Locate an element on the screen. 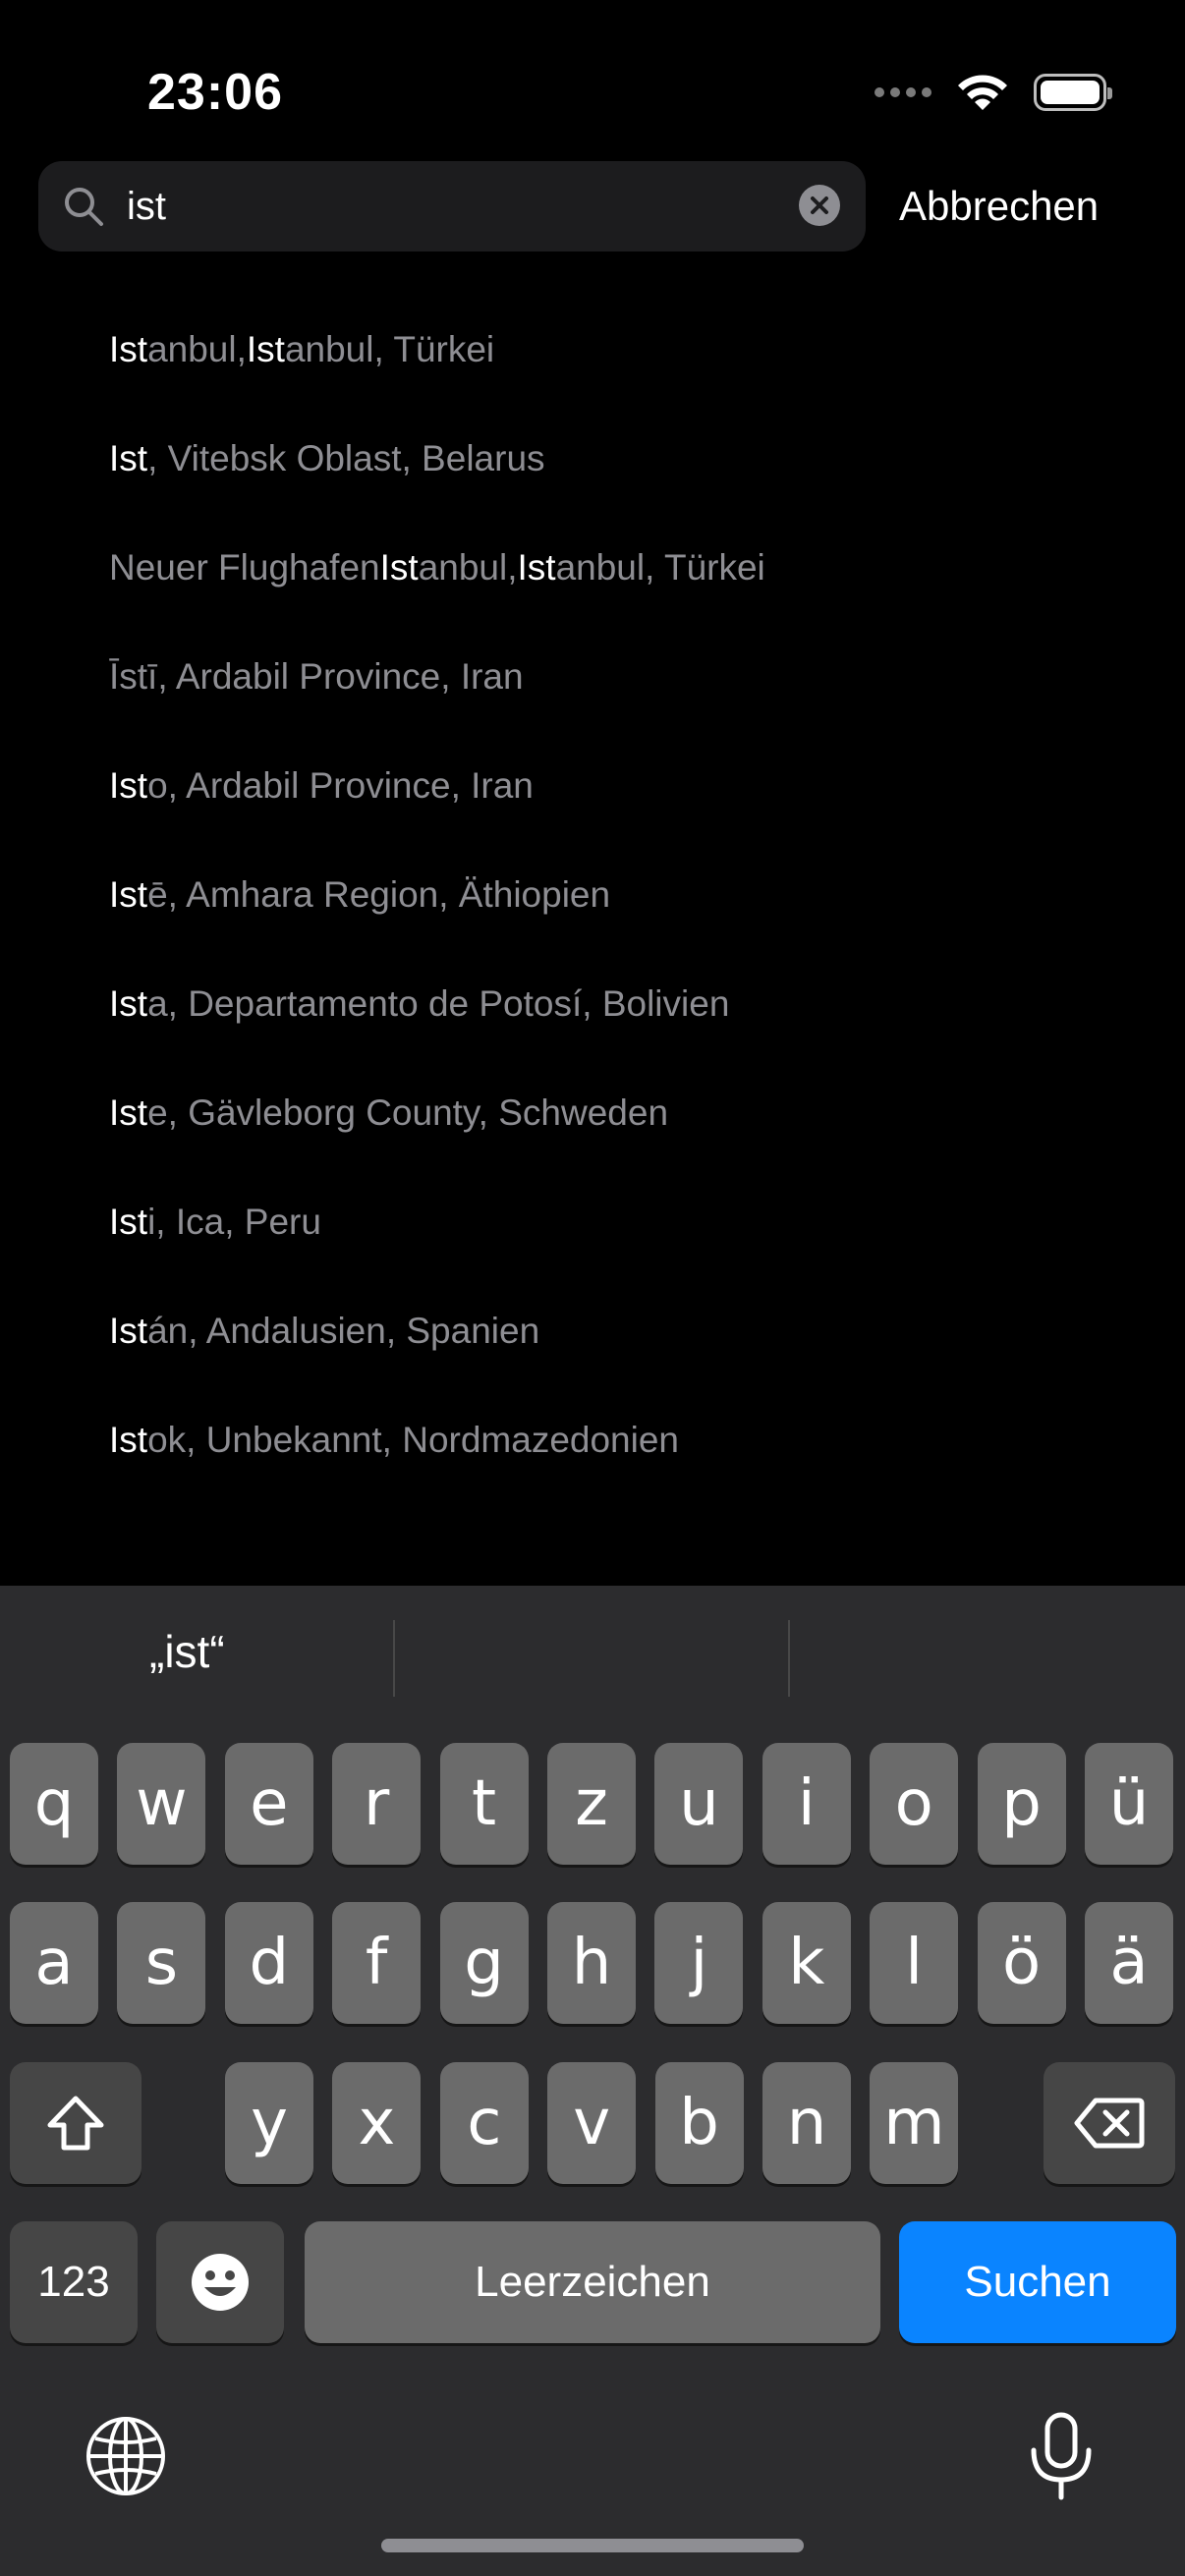 Image resolution: width=1185 pixels, height=2576 pixels. search-result-item: Ist a, Departamento de Potosí, Bolivien is located at coordinates (592, 1003).